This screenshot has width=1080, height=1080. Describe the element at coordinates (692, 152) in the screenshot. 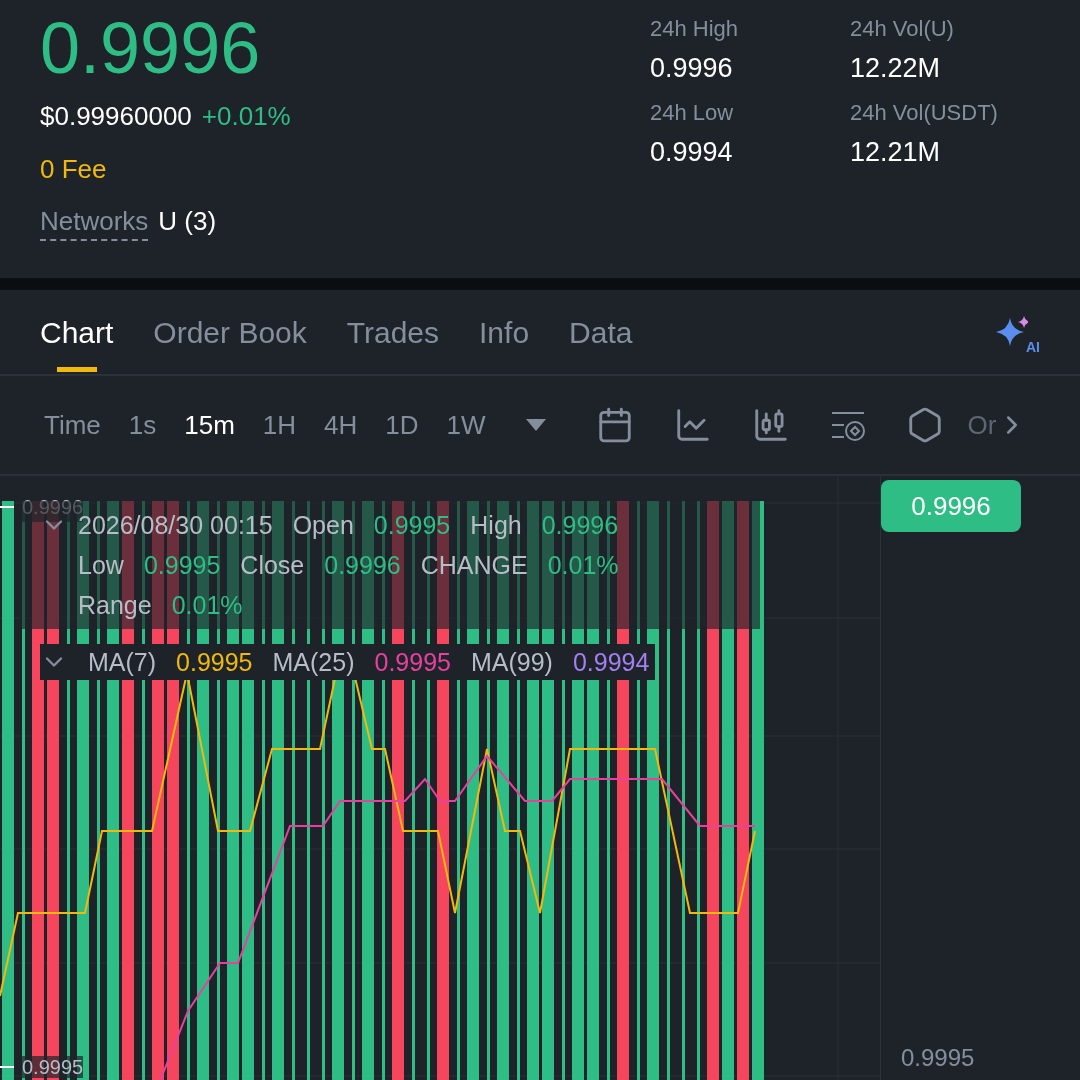

I see `stat-value: 0.9994` at that location.